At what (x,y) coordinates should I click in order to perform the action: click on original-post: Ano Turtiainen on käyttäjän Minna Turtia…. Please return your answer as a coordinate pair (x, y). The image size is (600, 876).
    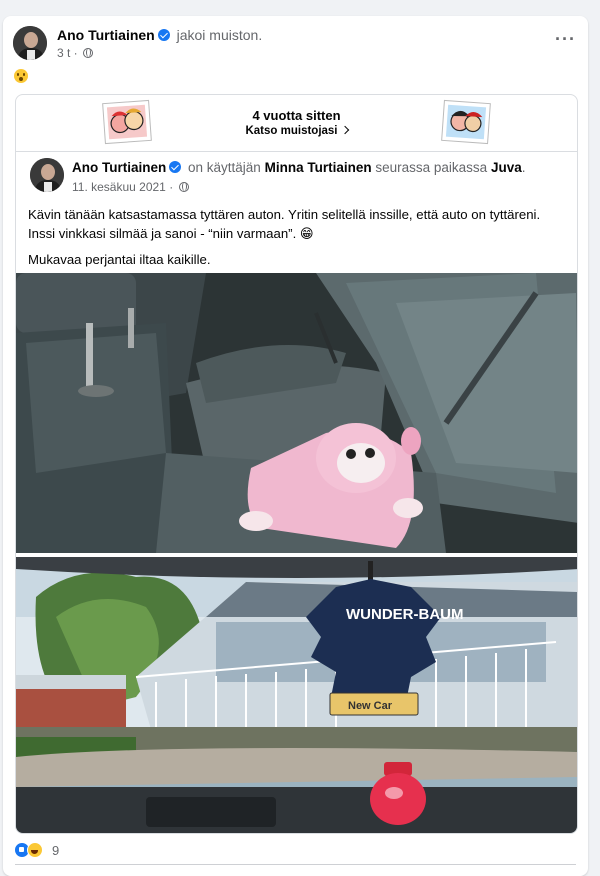
    Looking at the image, I should click on (296, 209).